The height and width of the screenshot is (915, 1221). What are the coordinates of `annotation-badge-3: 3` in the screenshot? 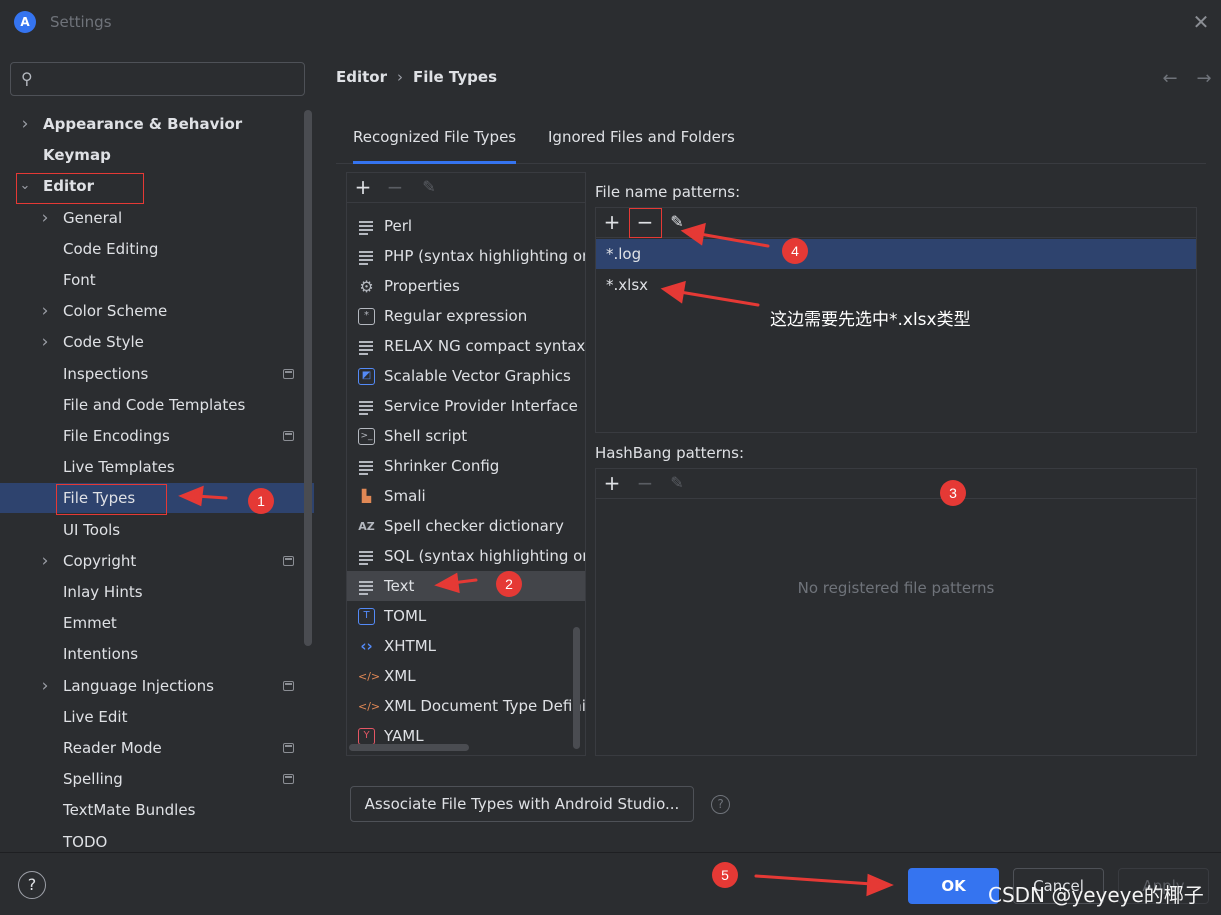 It's located at (953, 493).